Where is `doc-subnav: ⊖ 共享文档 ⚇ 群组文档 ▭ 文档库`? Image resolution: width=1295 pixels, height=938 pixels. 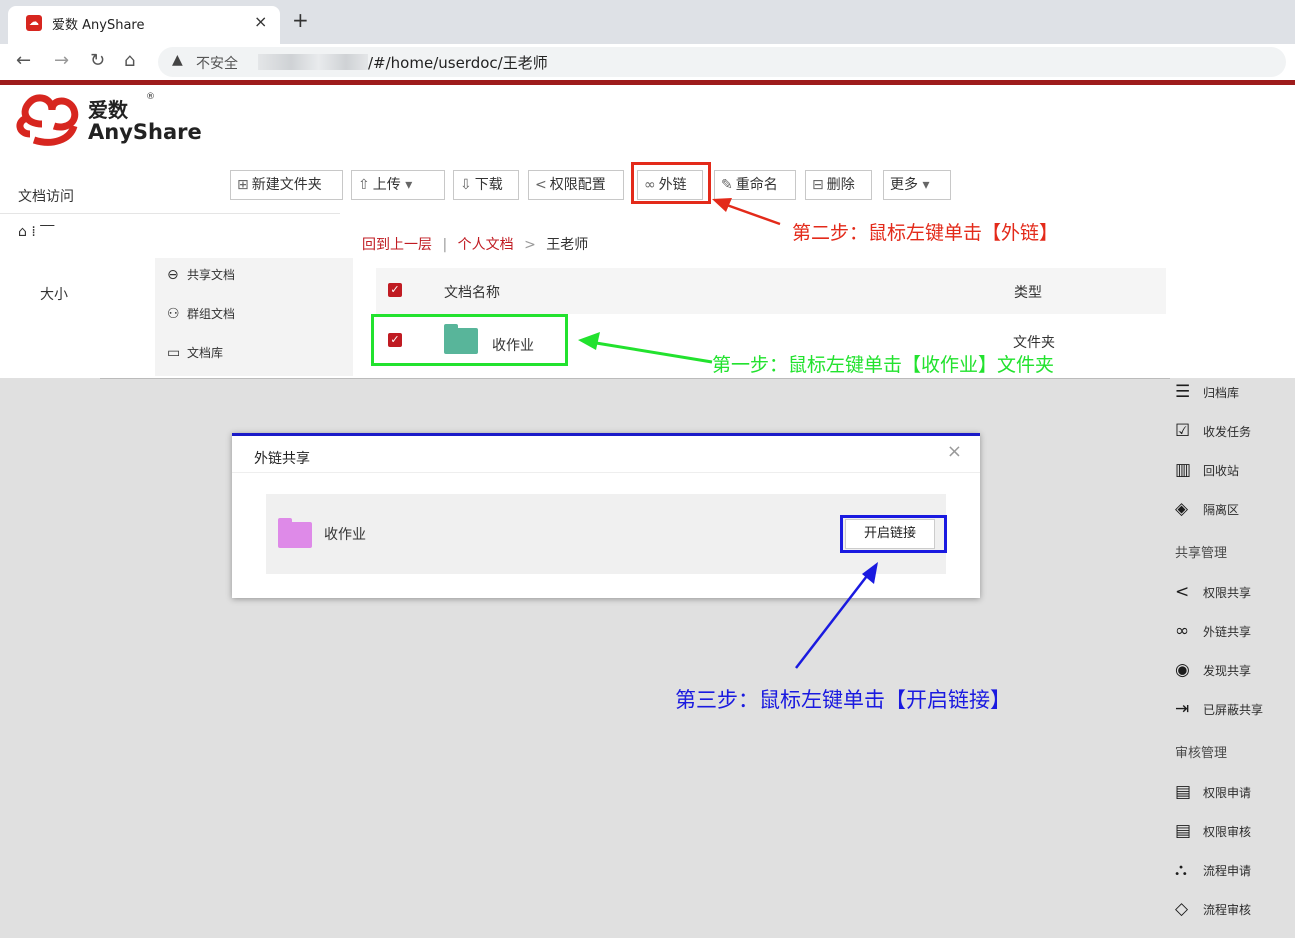
doc-subnav: ⊖ 共享文档 ⚇ 群组文档 ▭ 文档库 is located at coordinates (254, 317).